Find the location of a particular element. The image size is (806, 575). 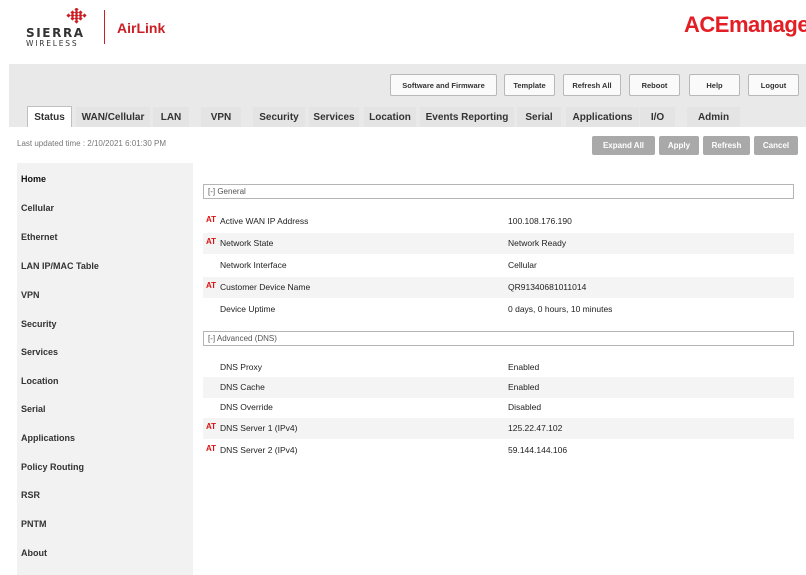

sidebar-item-home: Home is located at coordinates (33, 179).